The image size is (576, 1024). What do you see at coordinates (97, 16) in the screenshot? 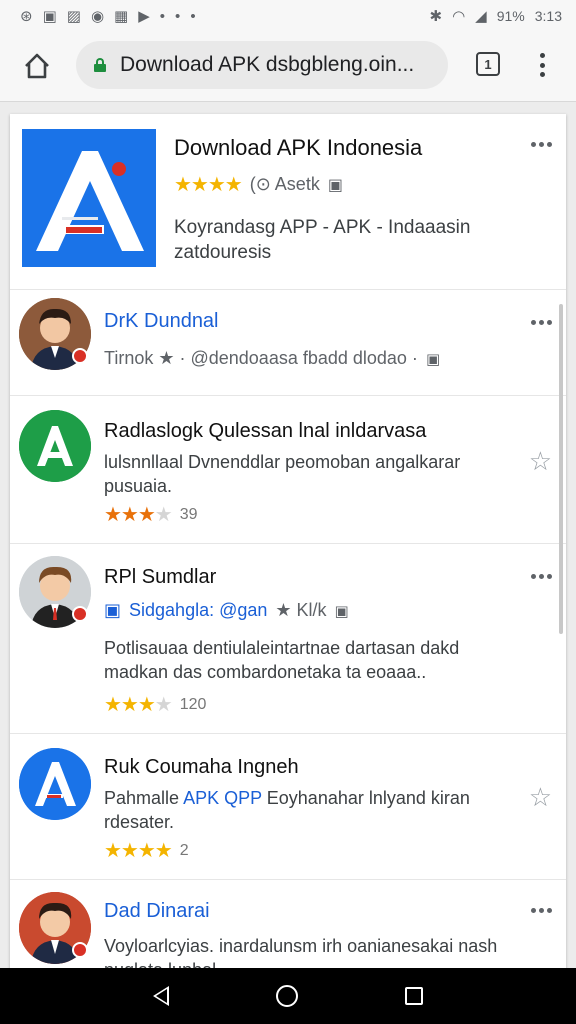
I see `messenger-icon: ◉` at bounding box center [97, 16].